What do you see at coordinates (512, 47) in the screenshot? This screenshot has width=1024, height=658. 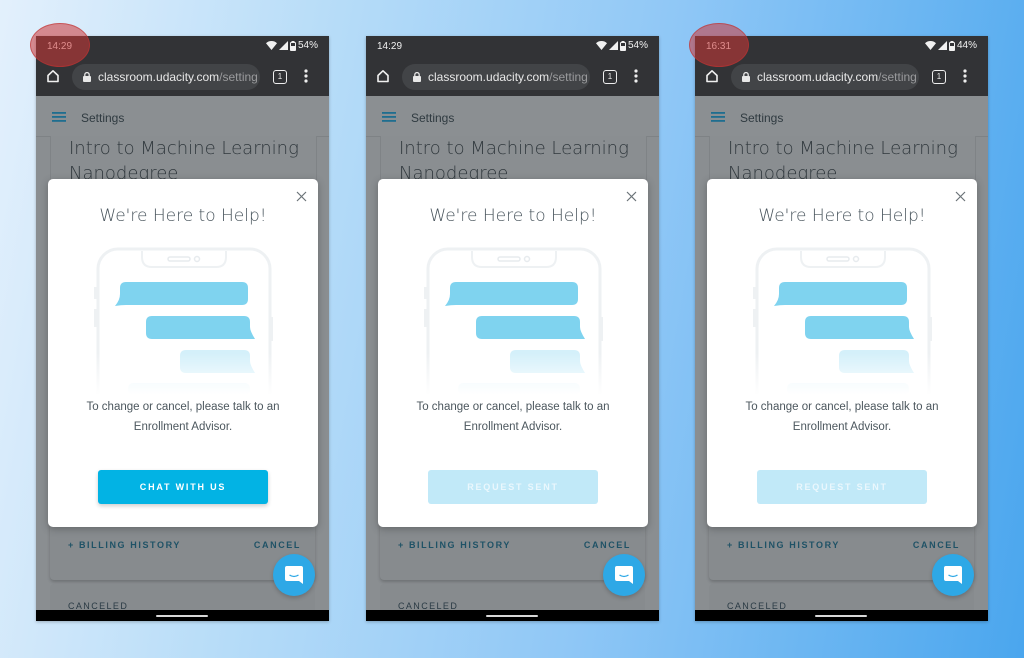 I see `status-bar: 14:29 54%` at bounding box center [512, 47].